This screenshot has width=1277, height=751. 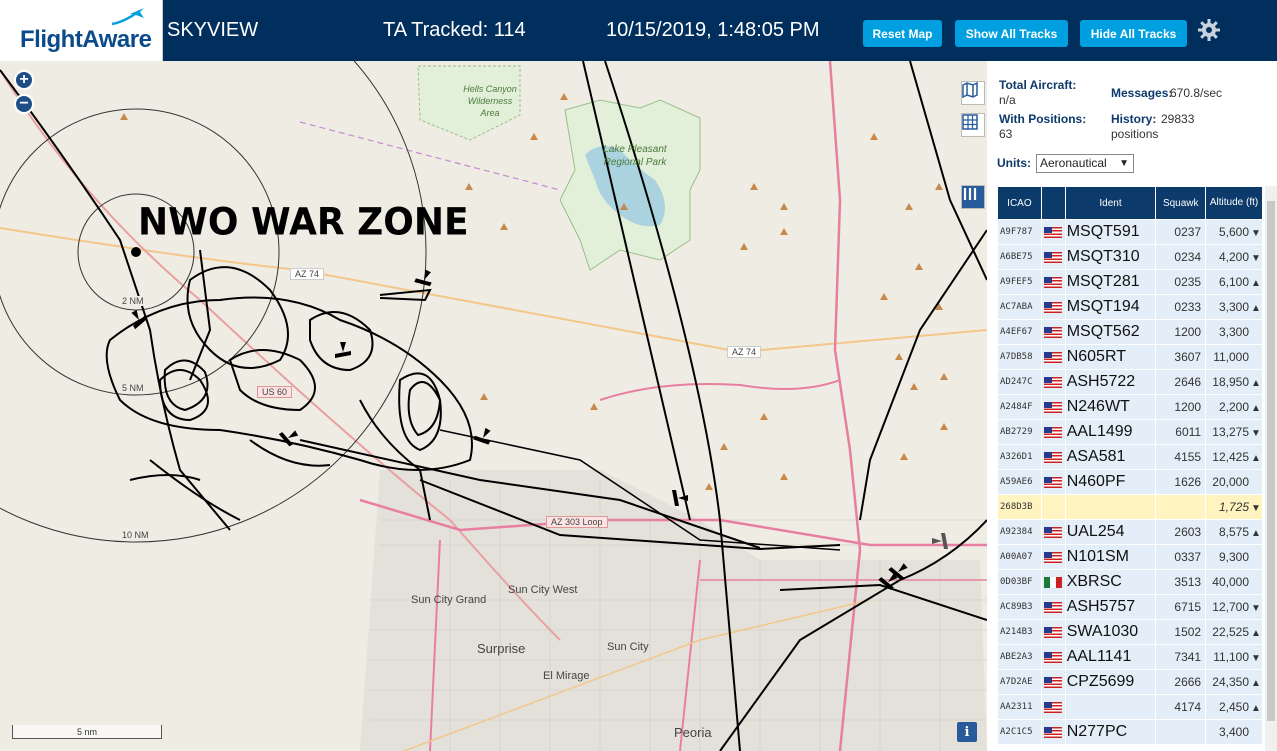 What do you see at coordinates (1085, 163) in the screenshot?
I see `units-select: Aeronautical ▼` at bounding box center [1085, 163].